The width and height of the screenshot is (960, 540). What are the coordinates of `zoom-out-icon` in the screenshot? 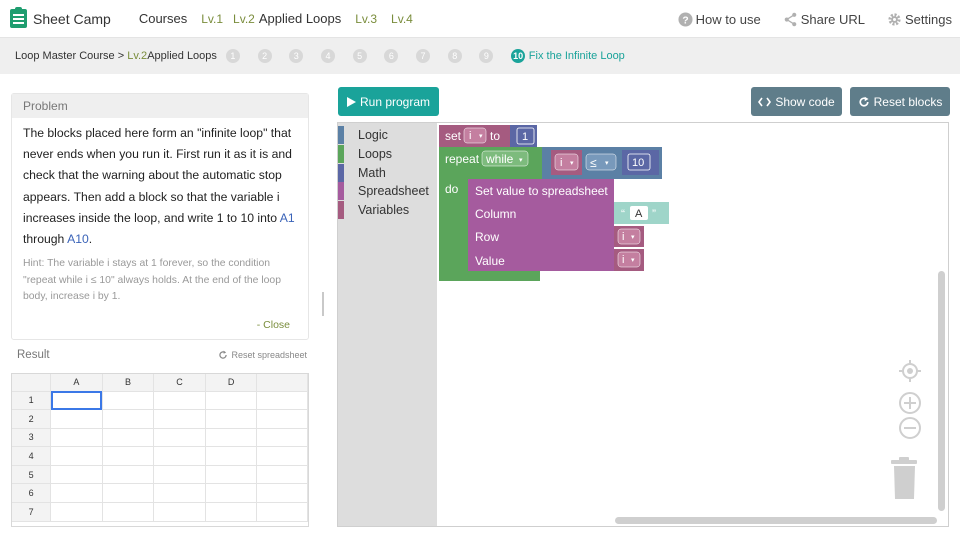 It's located at (910, 428).